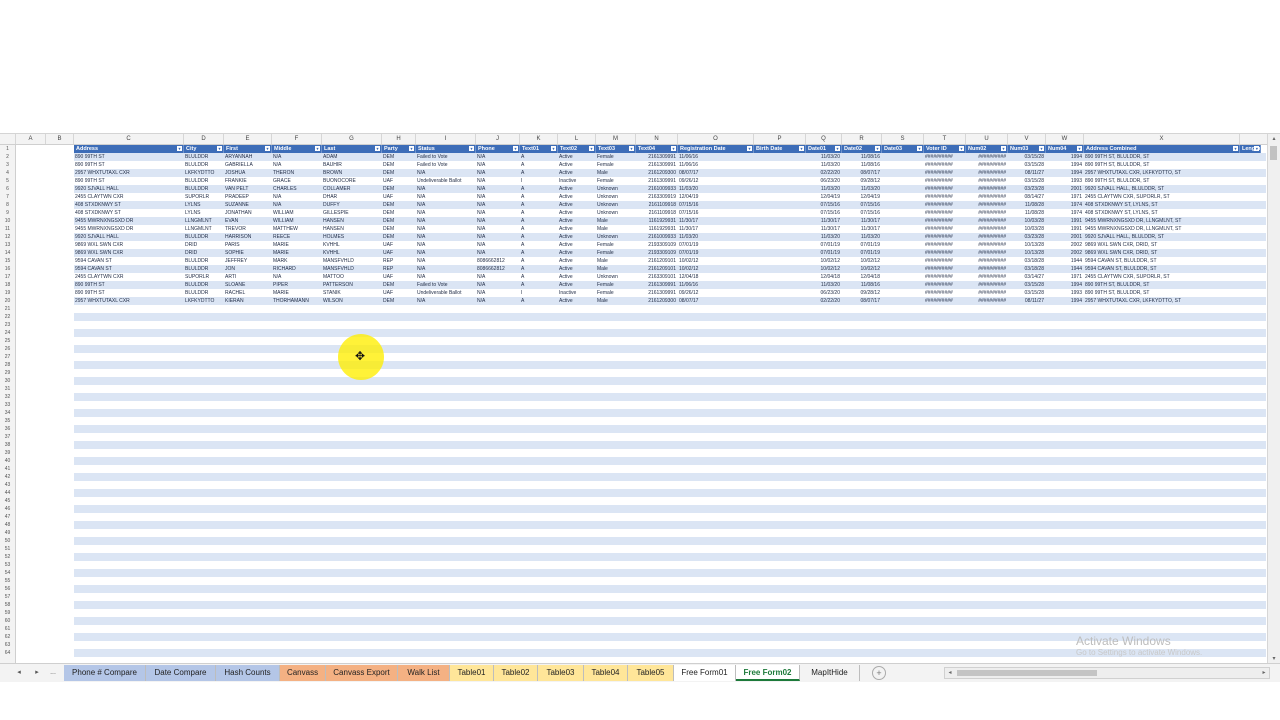  What do you see at coordinates (352, 245) in the screenshot?
I see `table-cell: KVHHL` at bounding box center [352, 245].